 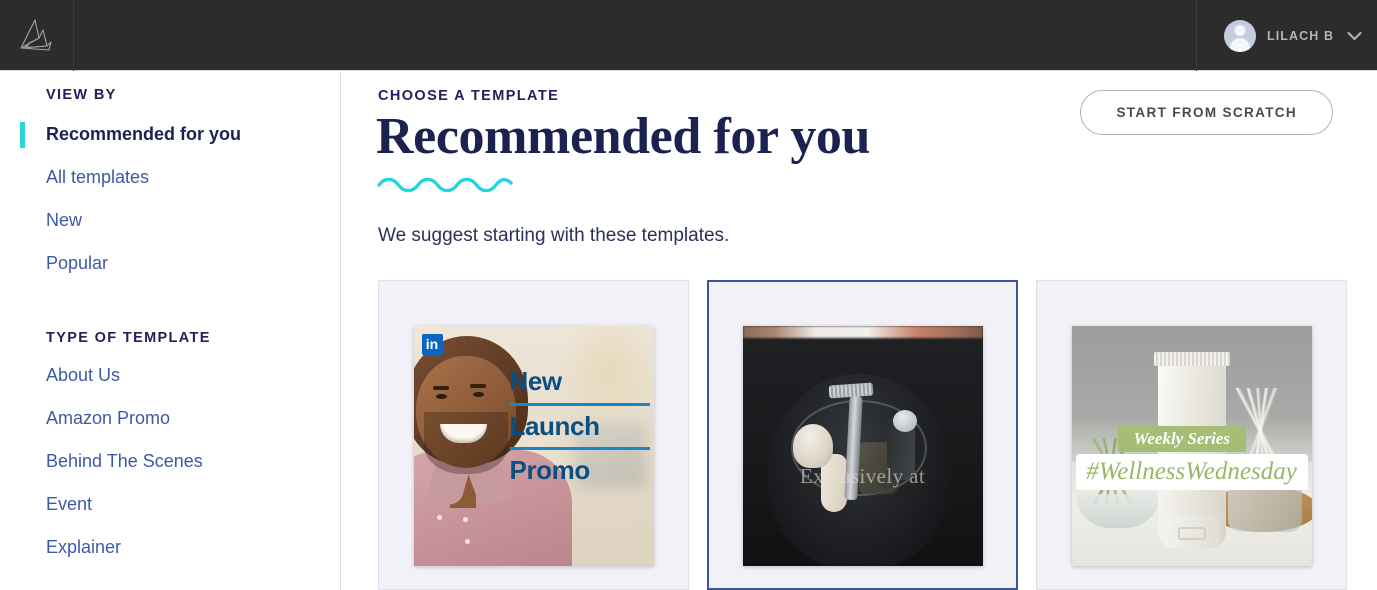 What do you see at coordinates (862, 476) in the screenshot?
I see `thumbnail-caption: Exclusively at` at bounding box center [862, 476].